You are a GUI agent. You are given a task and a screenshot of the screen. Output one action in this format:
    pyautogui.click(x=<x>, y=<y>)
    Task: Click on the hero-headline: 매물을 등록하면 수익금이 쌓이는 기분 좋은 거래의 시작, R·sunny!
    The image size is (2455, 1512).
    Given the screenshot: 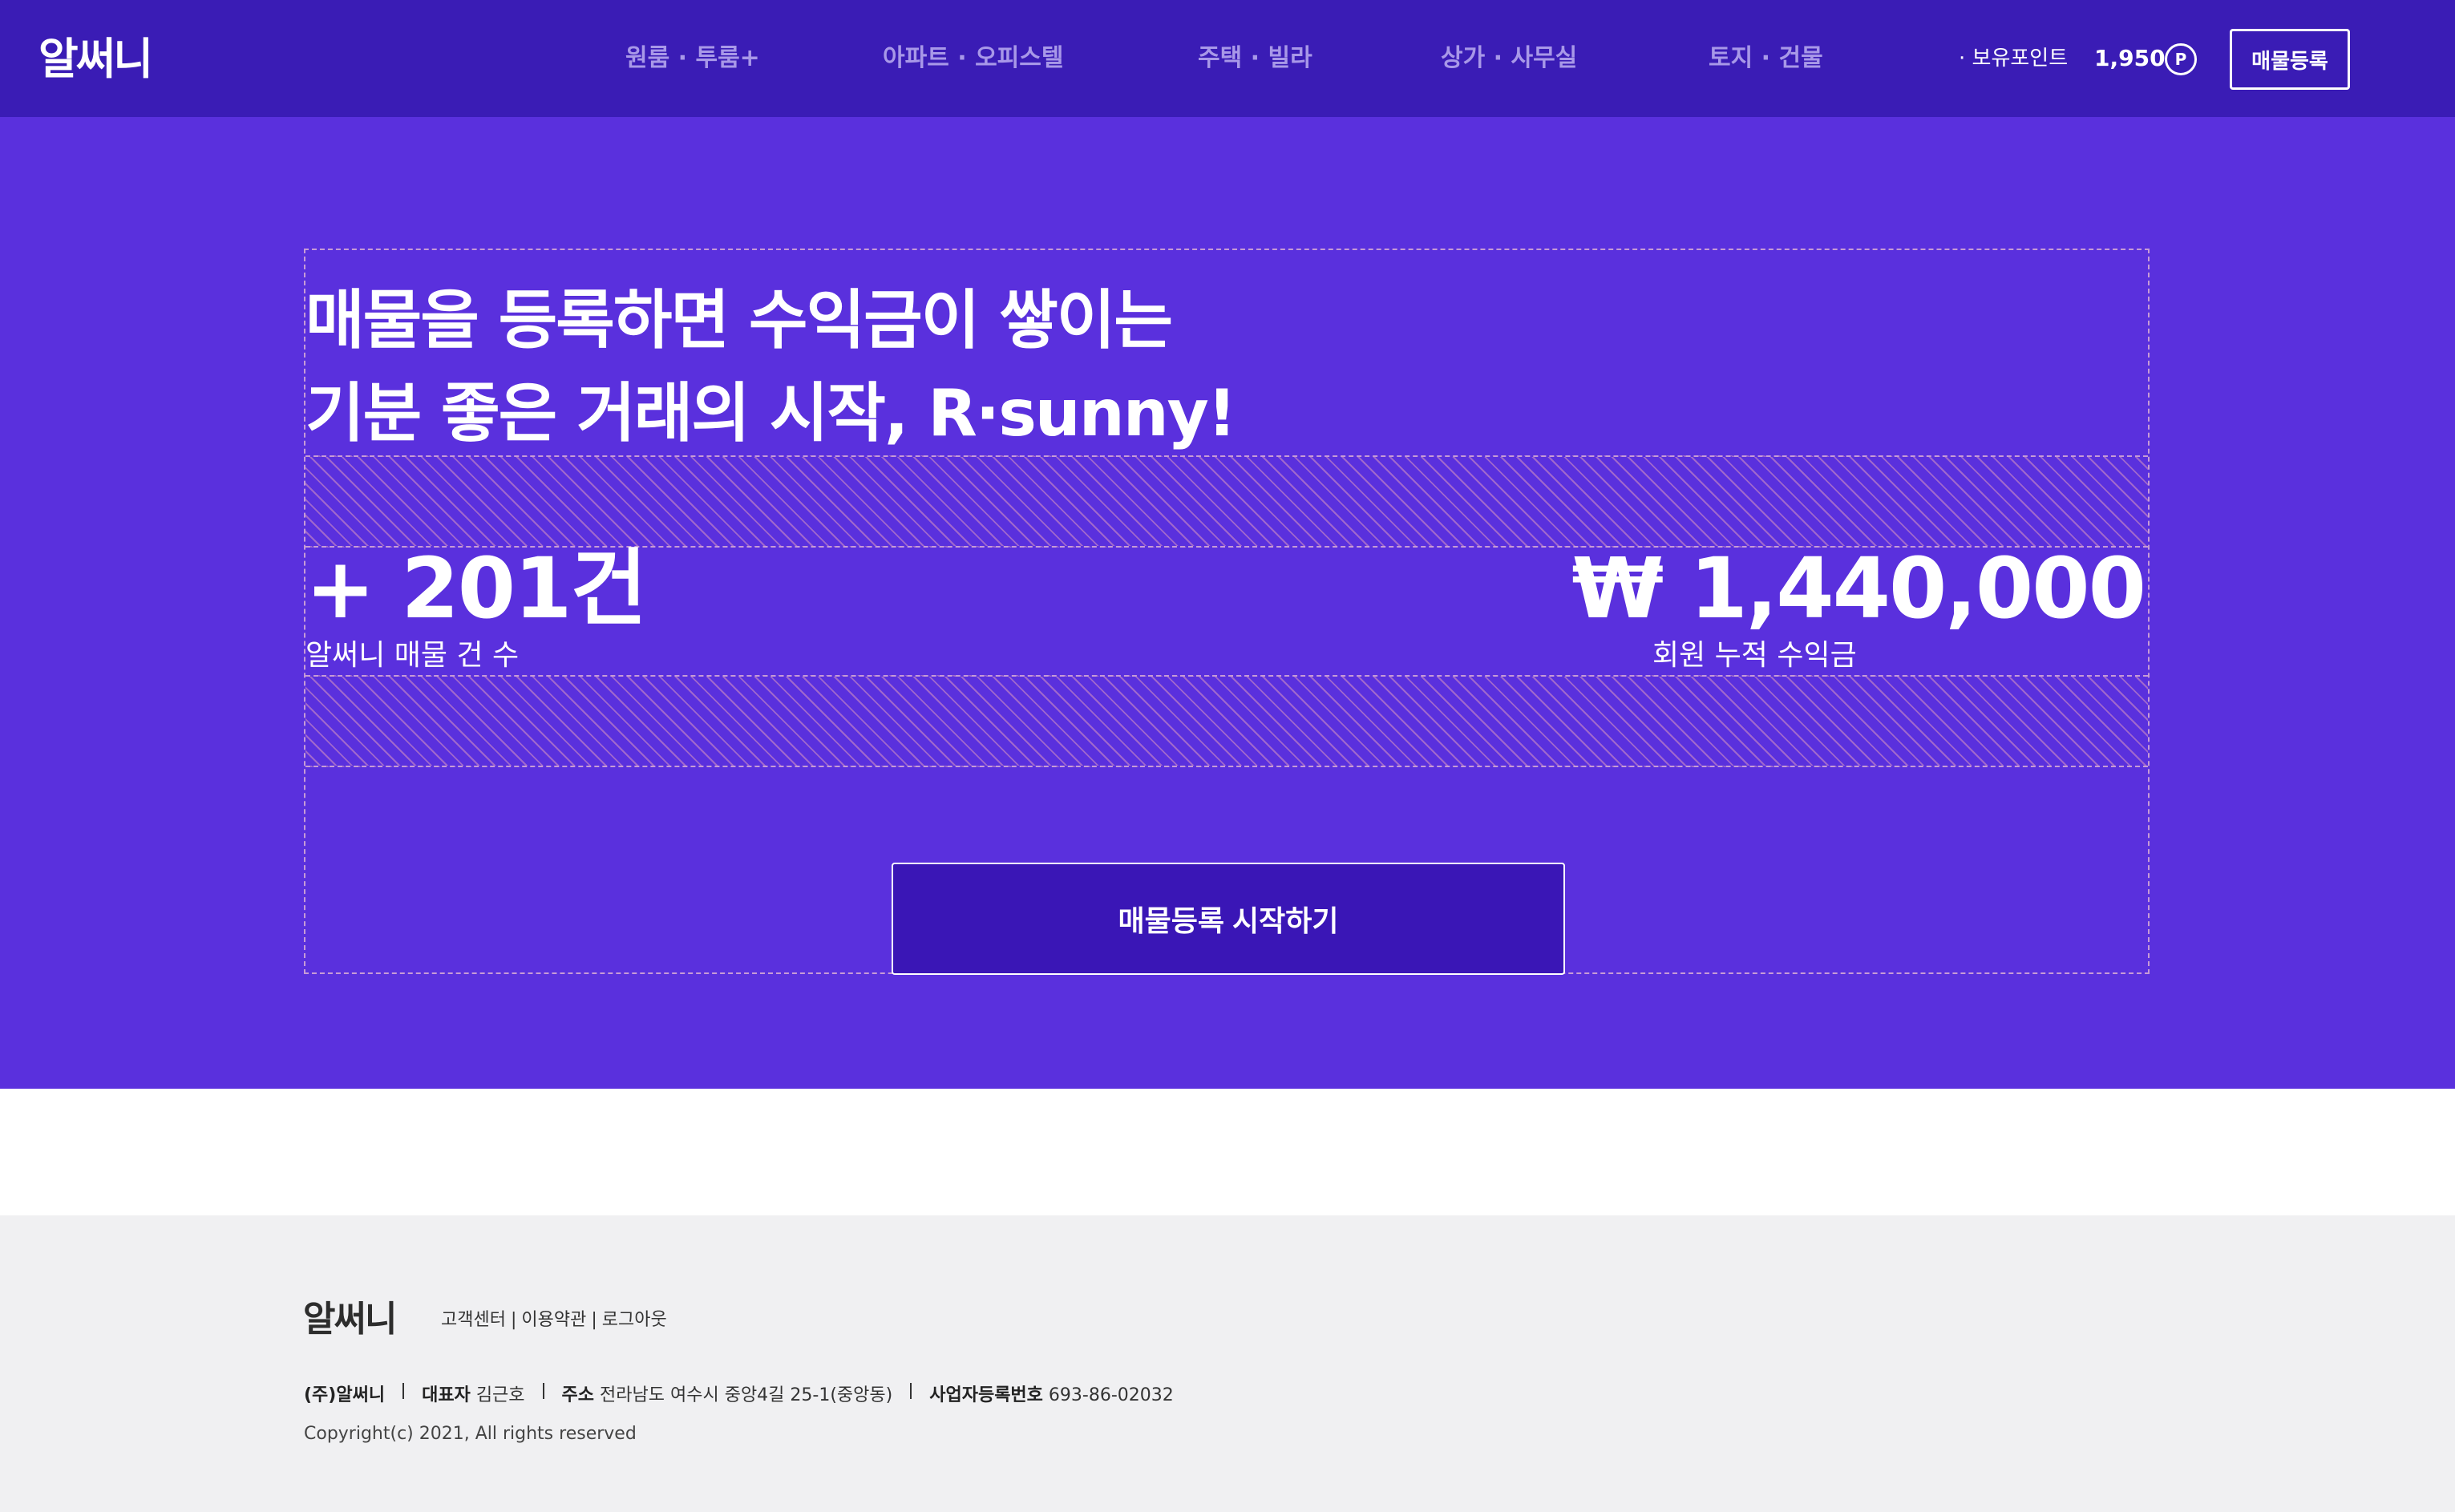 What is the action you would take?
    pyautogui.click(x=1227, y=365)
    